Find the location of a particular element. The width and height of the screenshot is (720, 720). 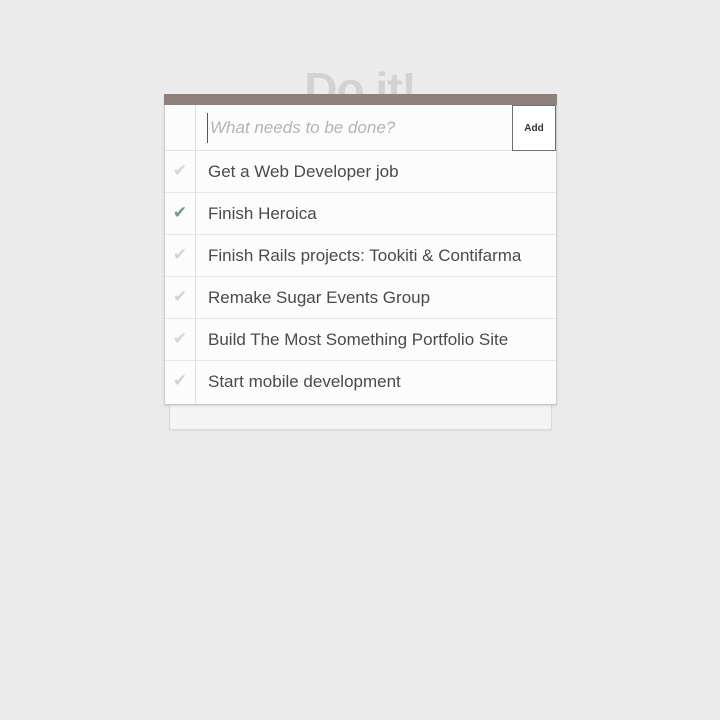

new-todo-input is located at coordinates (358, 128).